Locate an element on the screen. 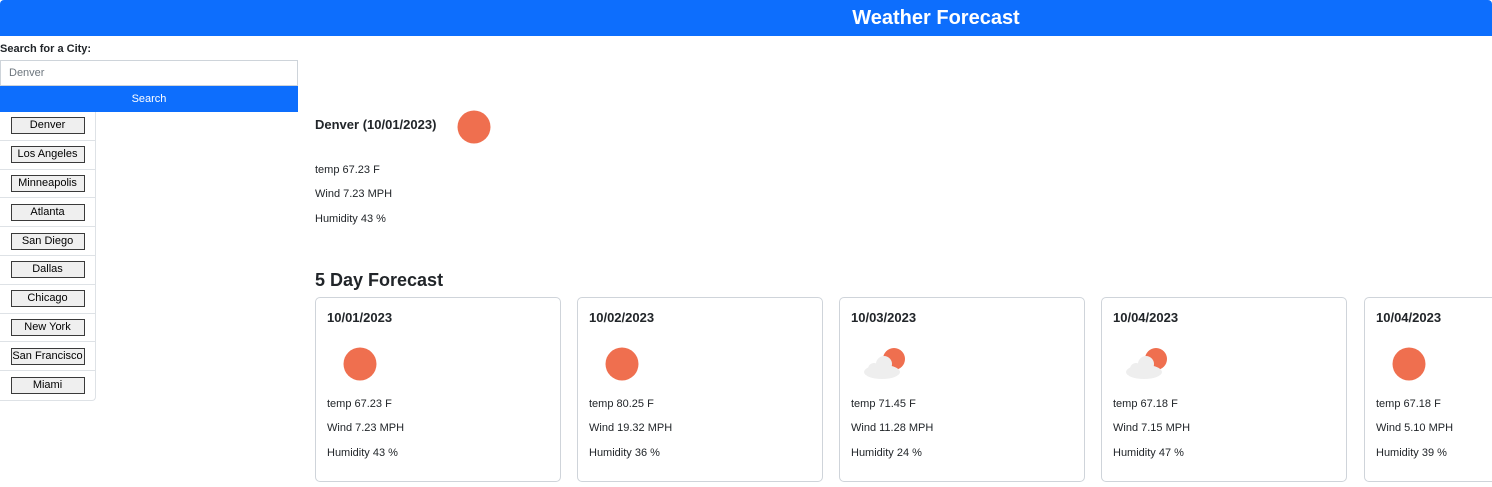  history-item: San Francisco is located at coordinates (47, 357).